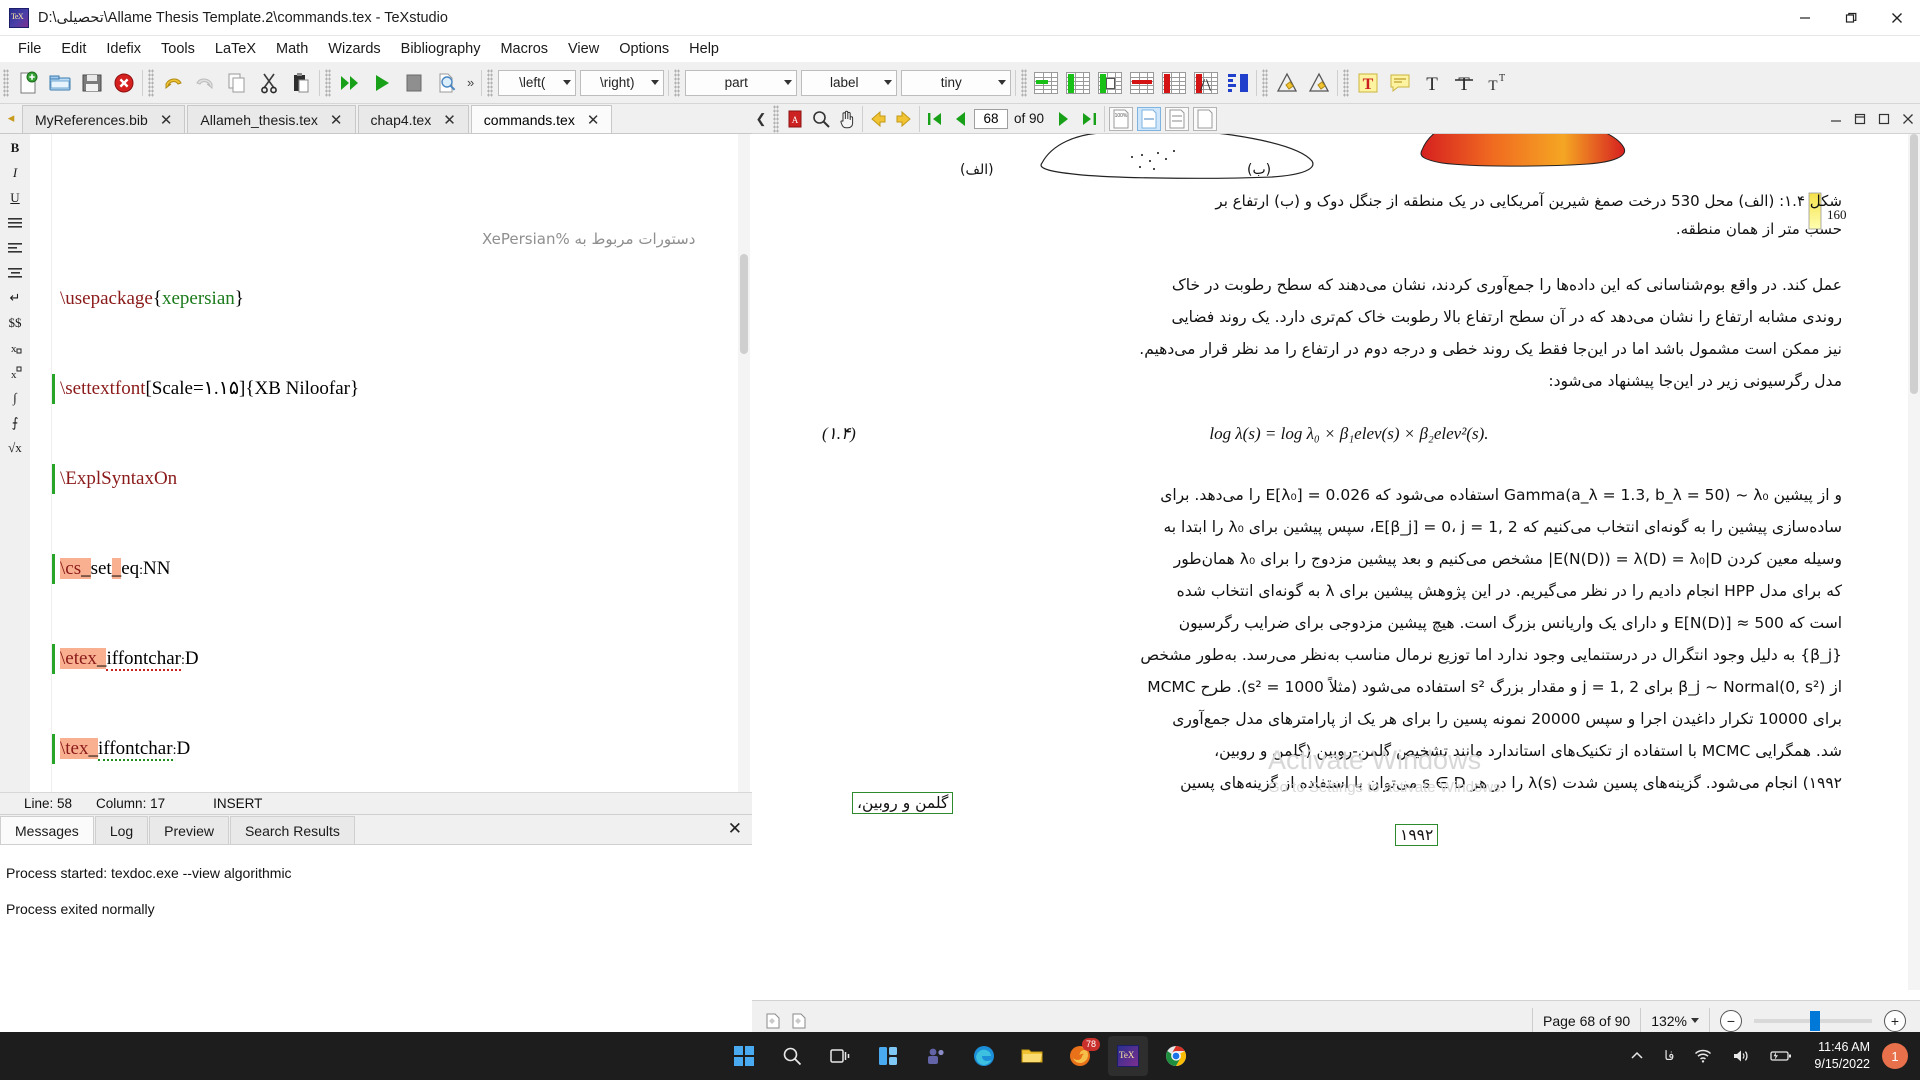  What do you see at coordinates (189, 830) in the screenshot?
I see `tab-preview: Preview` at bounding box center [189, 830].